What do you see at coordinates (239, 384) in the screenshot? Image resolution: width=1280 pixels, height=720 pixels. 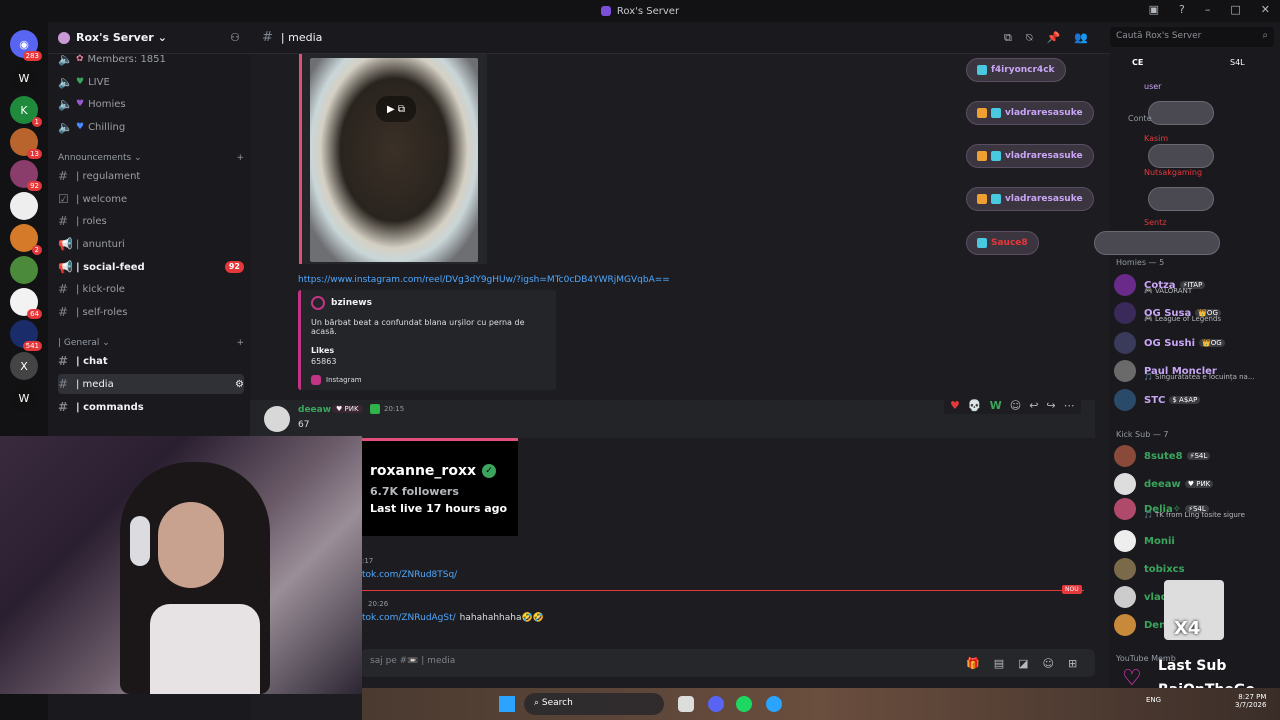 I see `settings-icon: ⚙` at bounding box center [239, 384].